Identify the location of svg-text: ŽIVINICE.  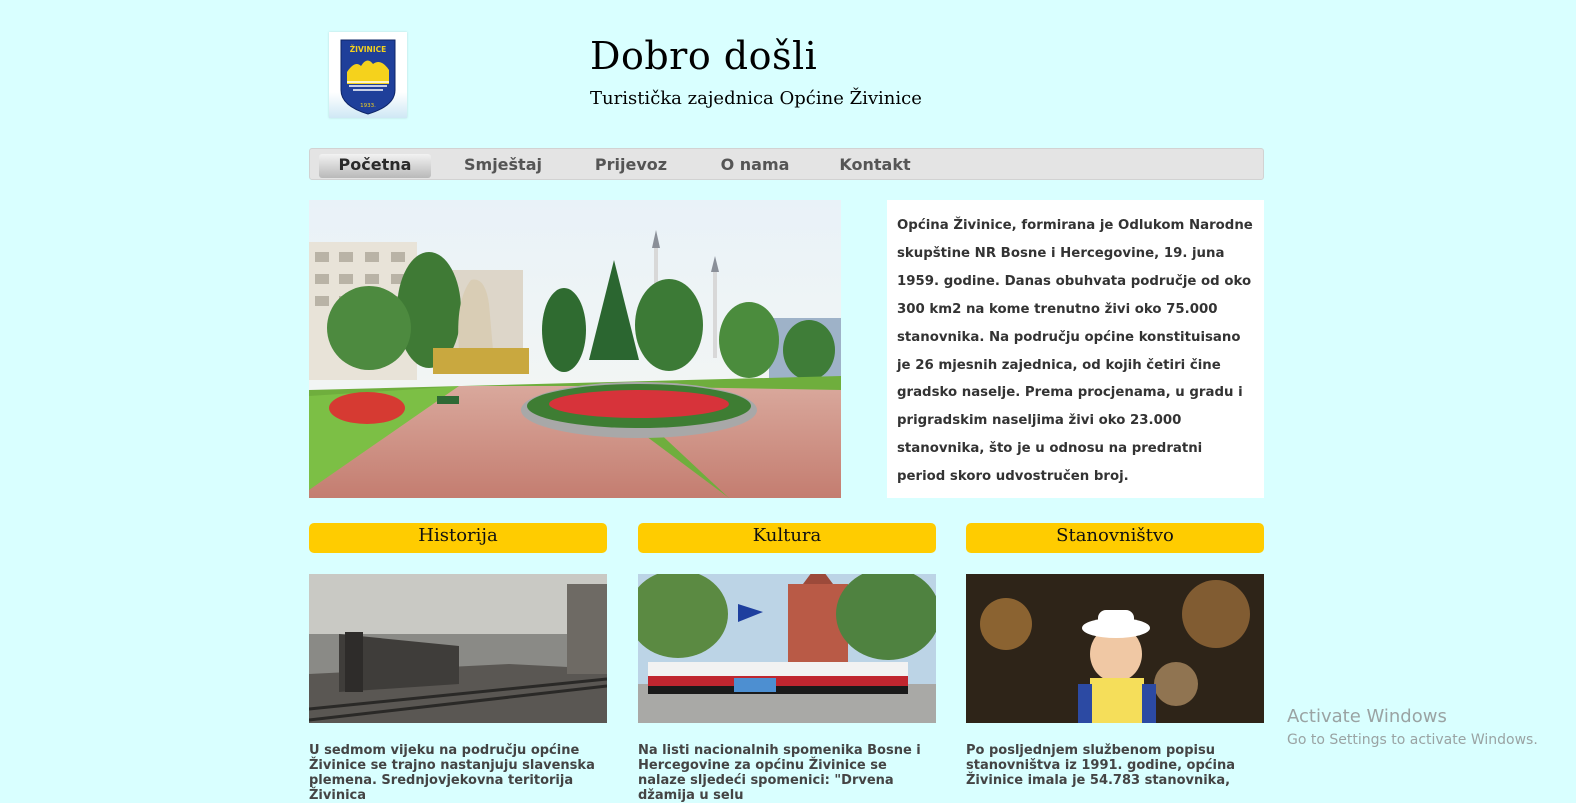
(368, 49).